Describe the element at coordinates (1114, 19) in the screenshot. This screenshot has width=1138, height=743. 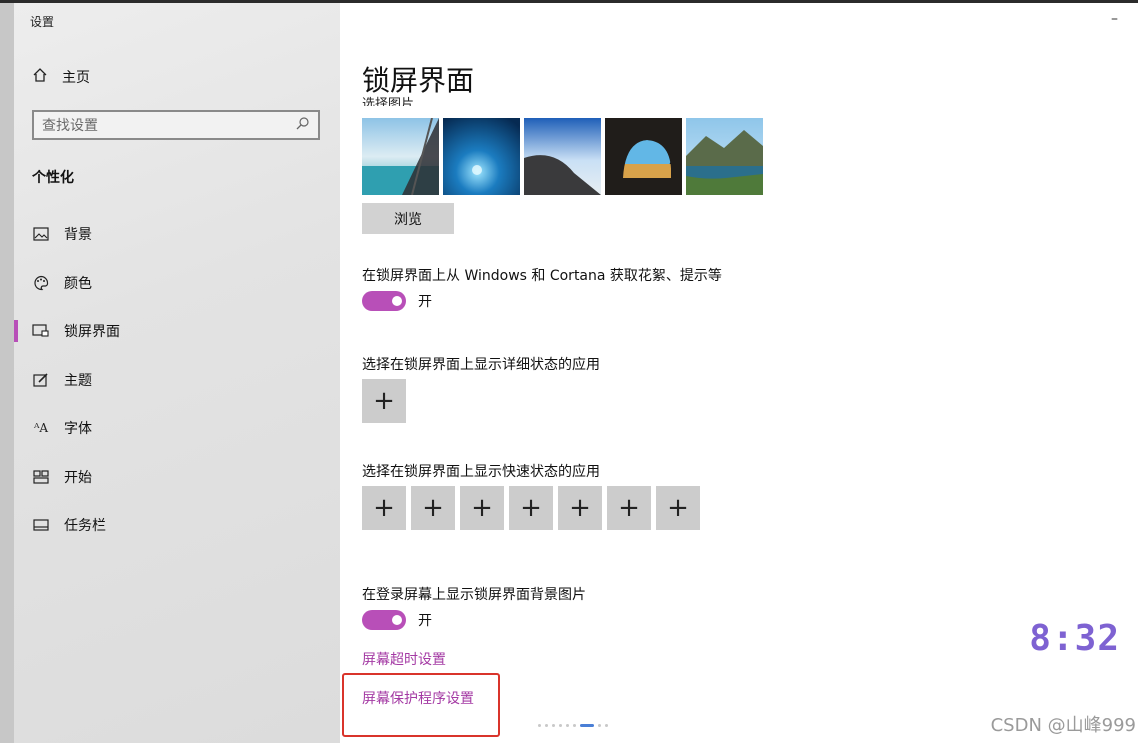
I see `minimize-button: –` at that location.